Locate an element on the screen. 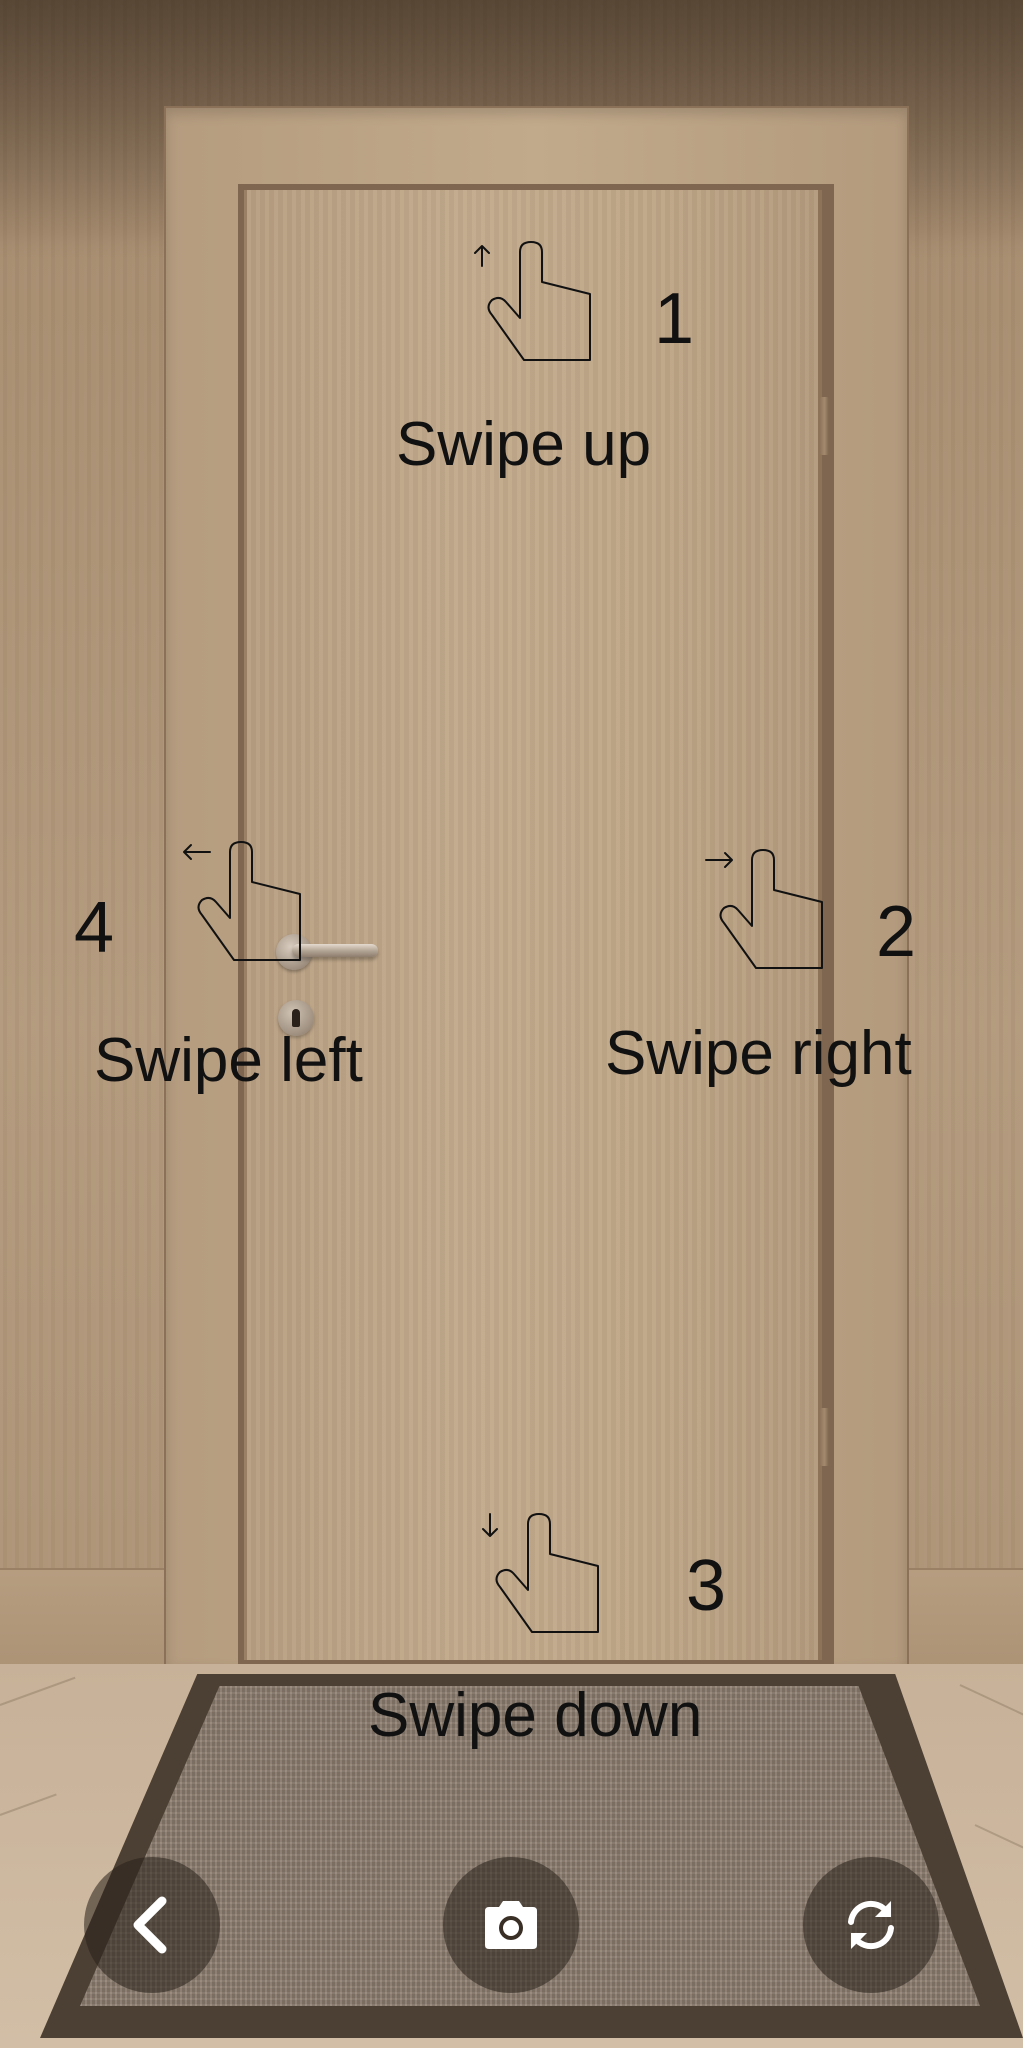 This screenshot has width=1023, height=2048. rotate-button is located at coordinates (871, 1925).